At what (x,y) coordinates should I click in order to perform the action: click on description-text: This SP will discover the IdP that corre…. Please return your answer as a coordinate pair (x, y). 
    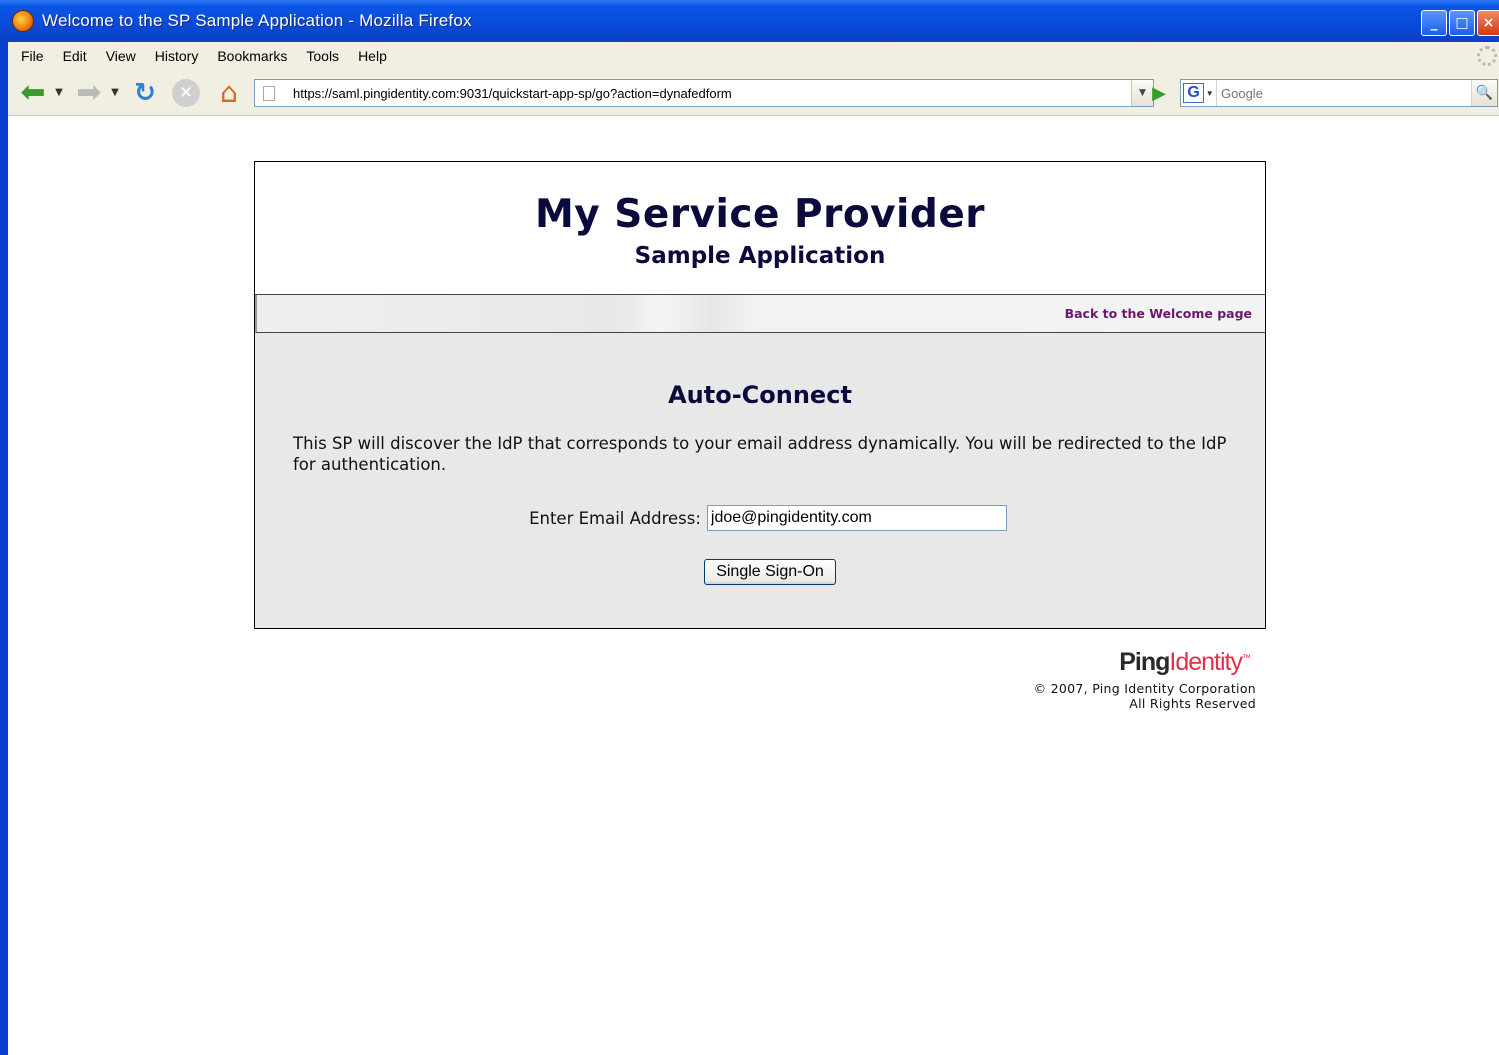
    Looking at the image, I should click on (760, 454).